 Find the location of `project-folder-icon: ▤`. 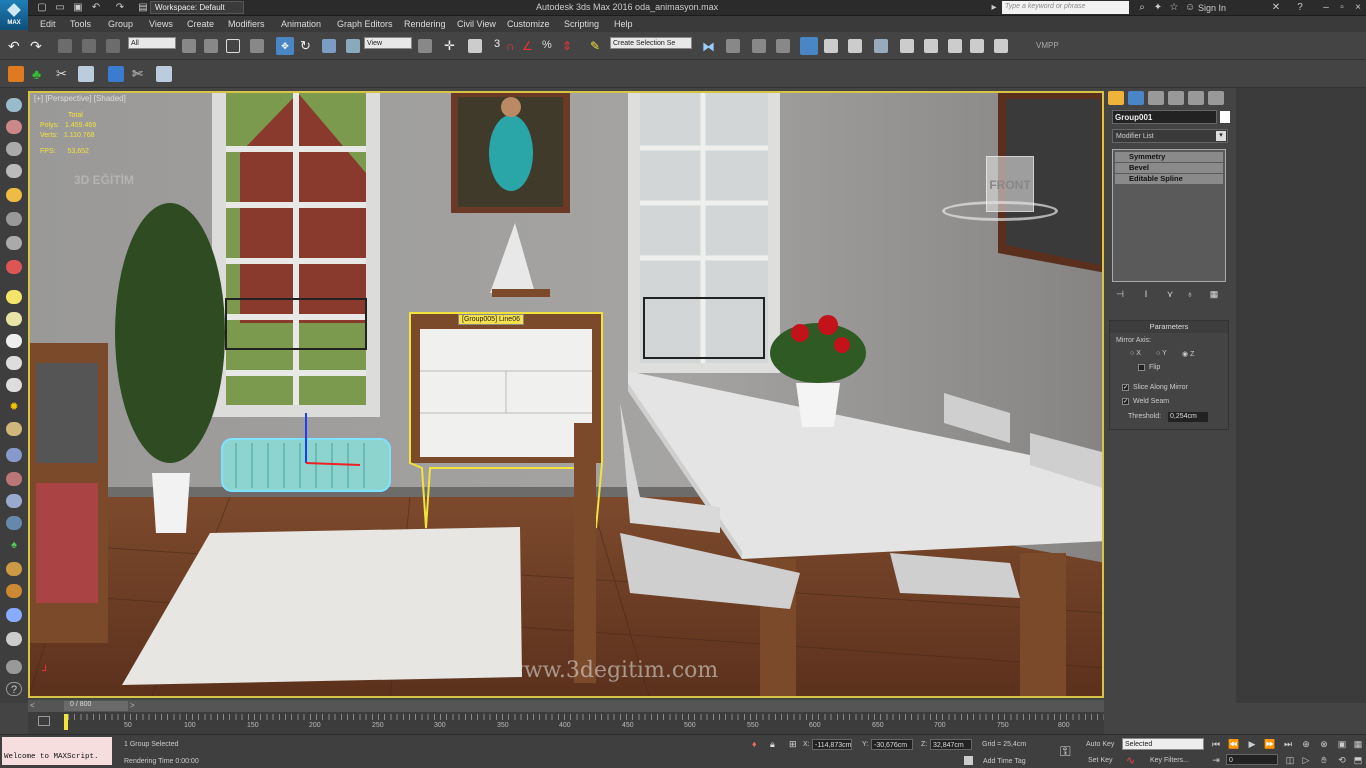

project-folder-icon: ▤ is located at coordinates (143, 7).